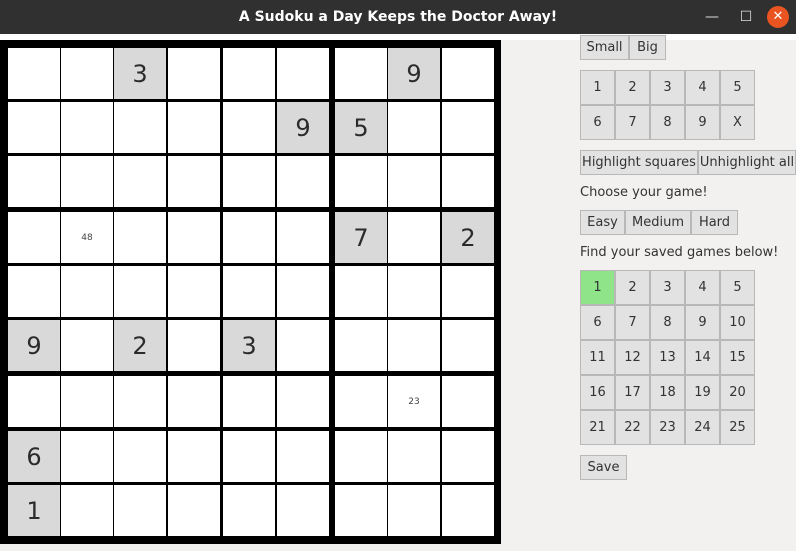  I want to click on numpad-four-button: 4, so click(702, 87).